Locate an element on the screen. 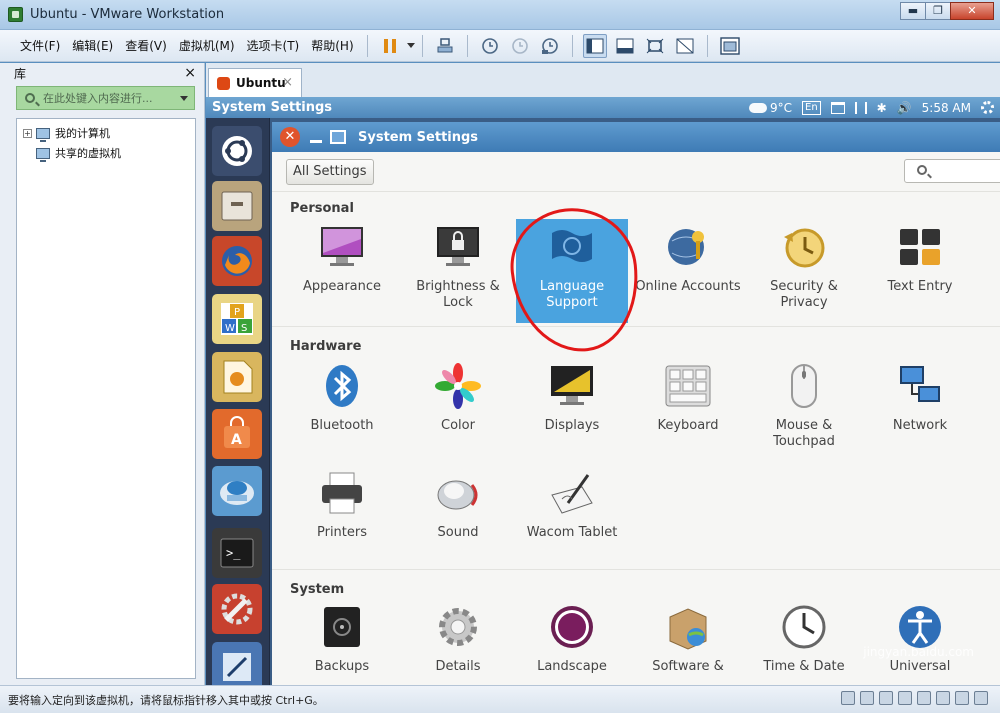 Image resolution: width=1000 pixels, height=713 pixels. launcher-remote-desktop is located at coordinates (237, 491).